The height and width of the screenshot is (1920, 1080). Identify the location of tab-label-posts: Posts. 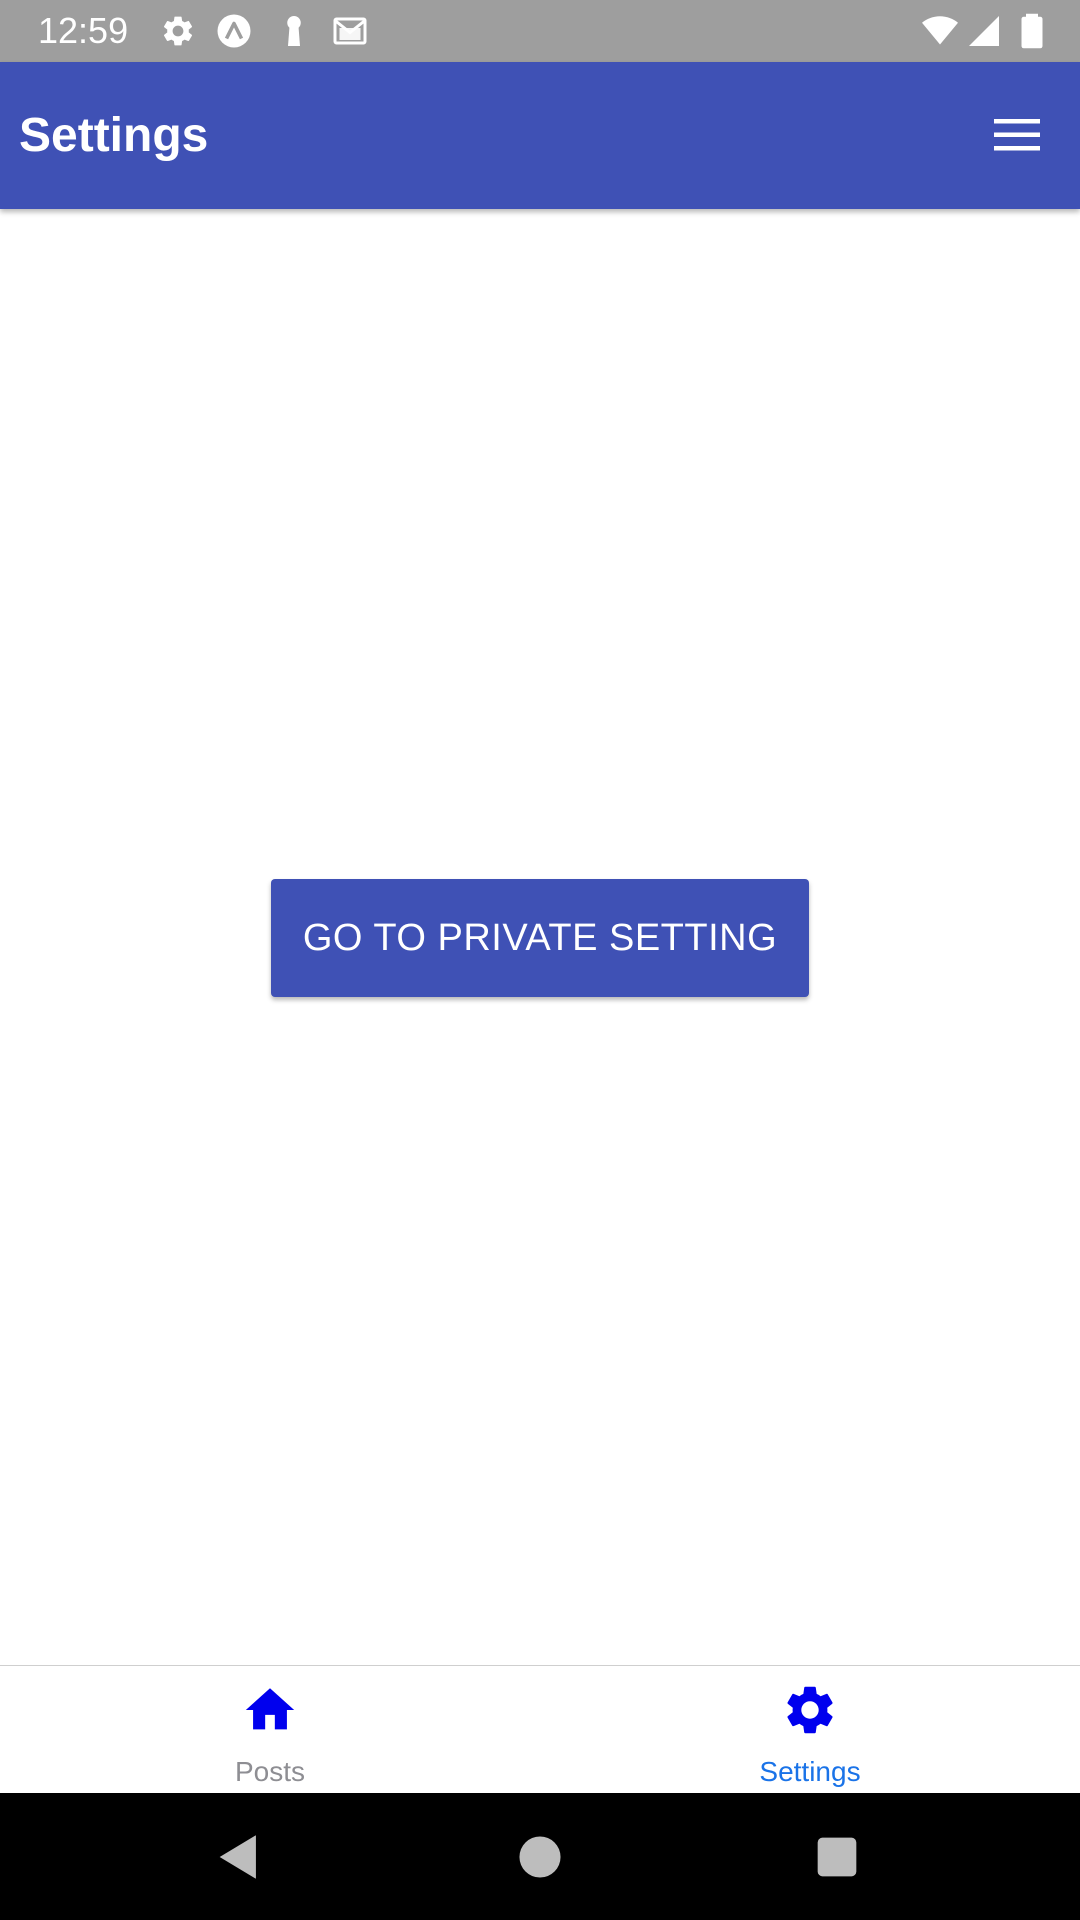
(270, 1771).